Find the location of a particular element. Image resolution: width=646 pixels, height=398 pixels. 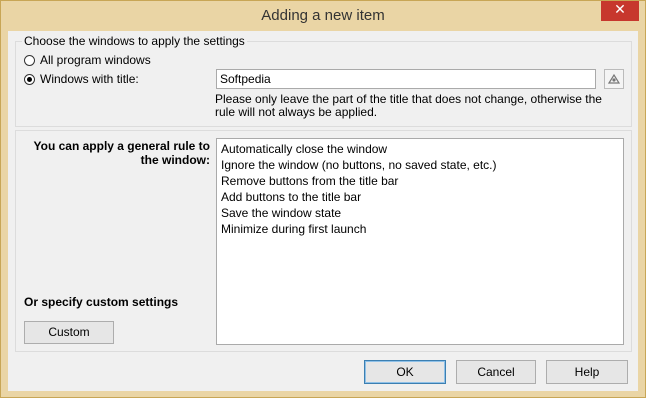

window-picker-button is located at coordinates (614, 79).